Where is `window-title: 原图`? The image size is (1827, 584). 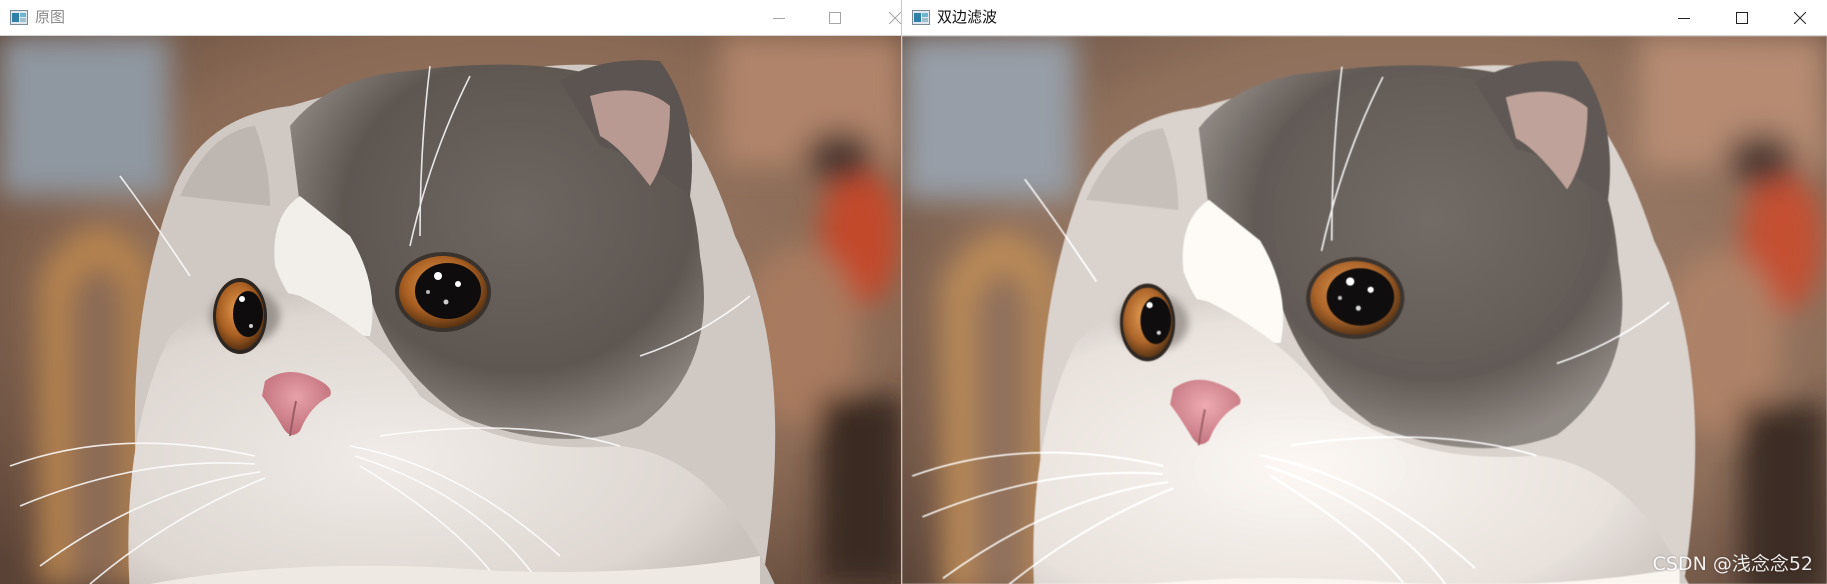
window-title: 原图 is located at coordinates (50, 17).